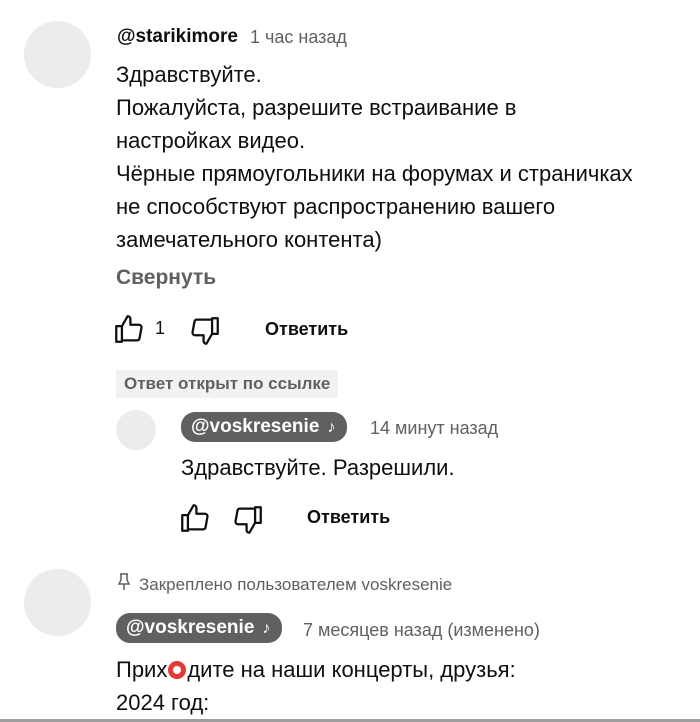 The height and width of the screenshot is (722, 700). What do you see at coordinates (296, 584) in the screenshot?
I see `pinned-label: Закреплено пользователем voskresenie` at bounding box center [296, 584].